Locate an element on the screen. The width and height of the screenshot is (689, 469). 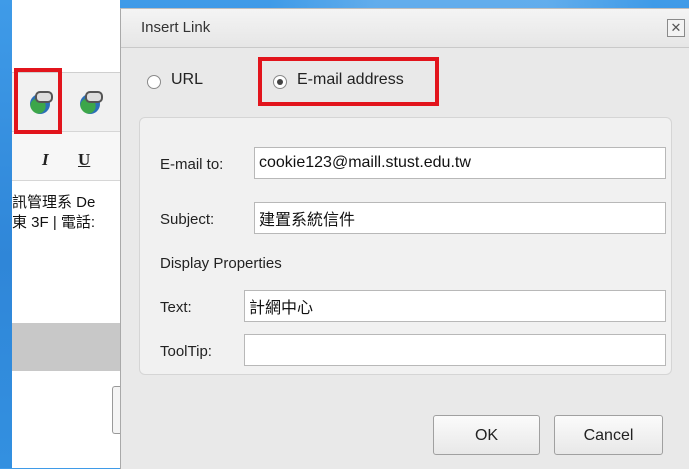
ok-button: OK is located at coordinates (486, 435).